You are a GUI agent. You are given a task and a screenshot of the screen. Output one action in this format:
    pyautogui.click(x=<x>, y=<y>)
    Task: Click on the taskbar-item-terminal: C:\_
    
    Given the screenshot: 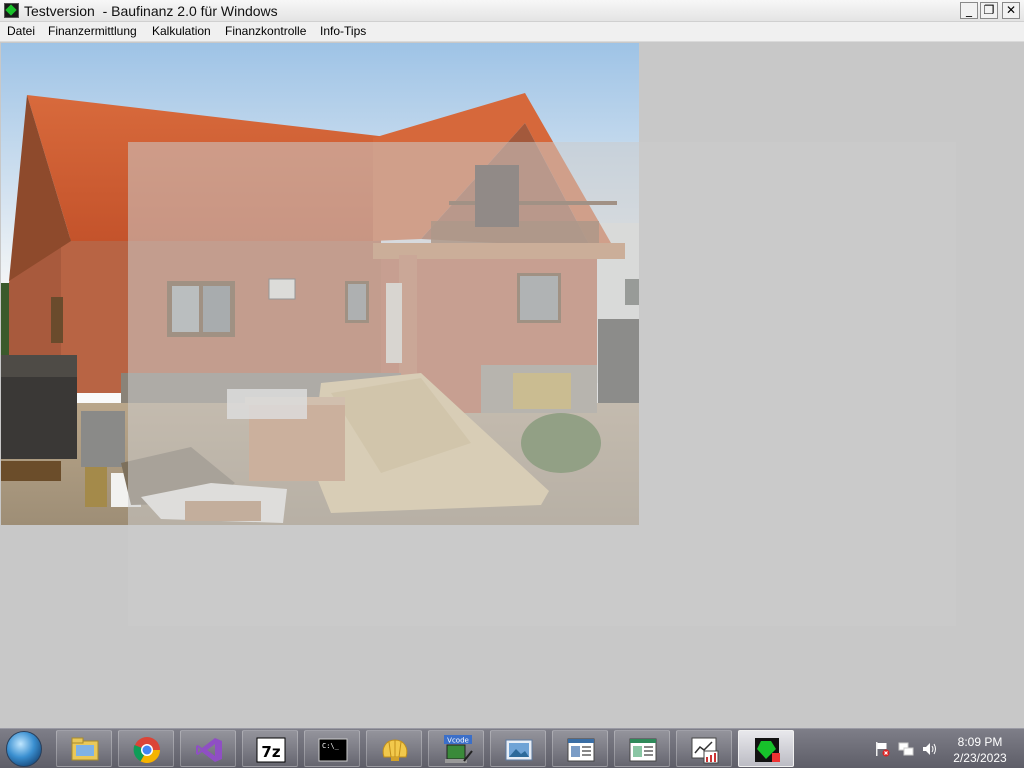 What is the action you would take?
    pyautogui.click(x=332, y=748)
    